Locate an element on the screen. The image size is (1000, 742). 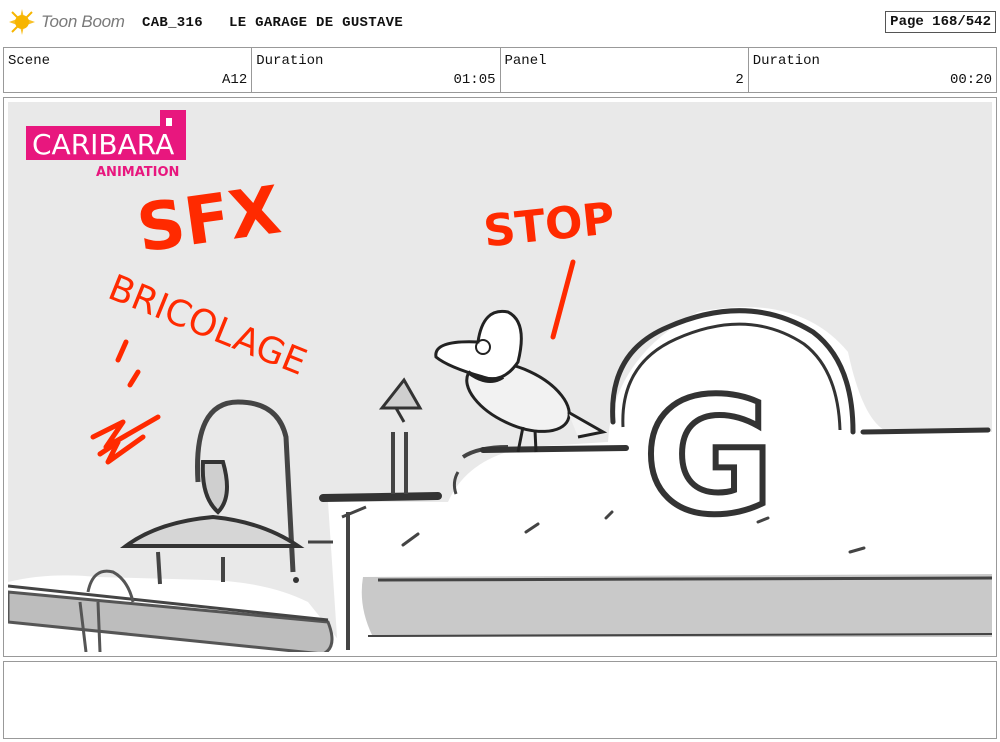
scene-duration-label: Duration is located at coordinates (290, 61).